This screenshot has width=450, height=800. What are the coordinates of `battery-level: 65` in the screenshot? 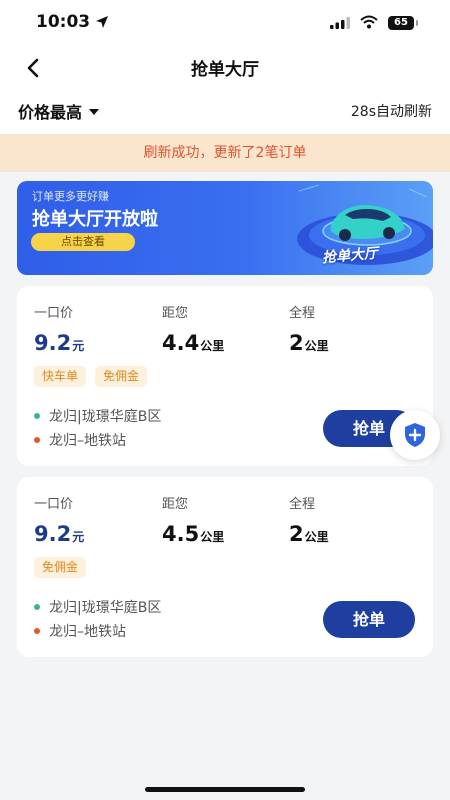 It's located at (401, 23).